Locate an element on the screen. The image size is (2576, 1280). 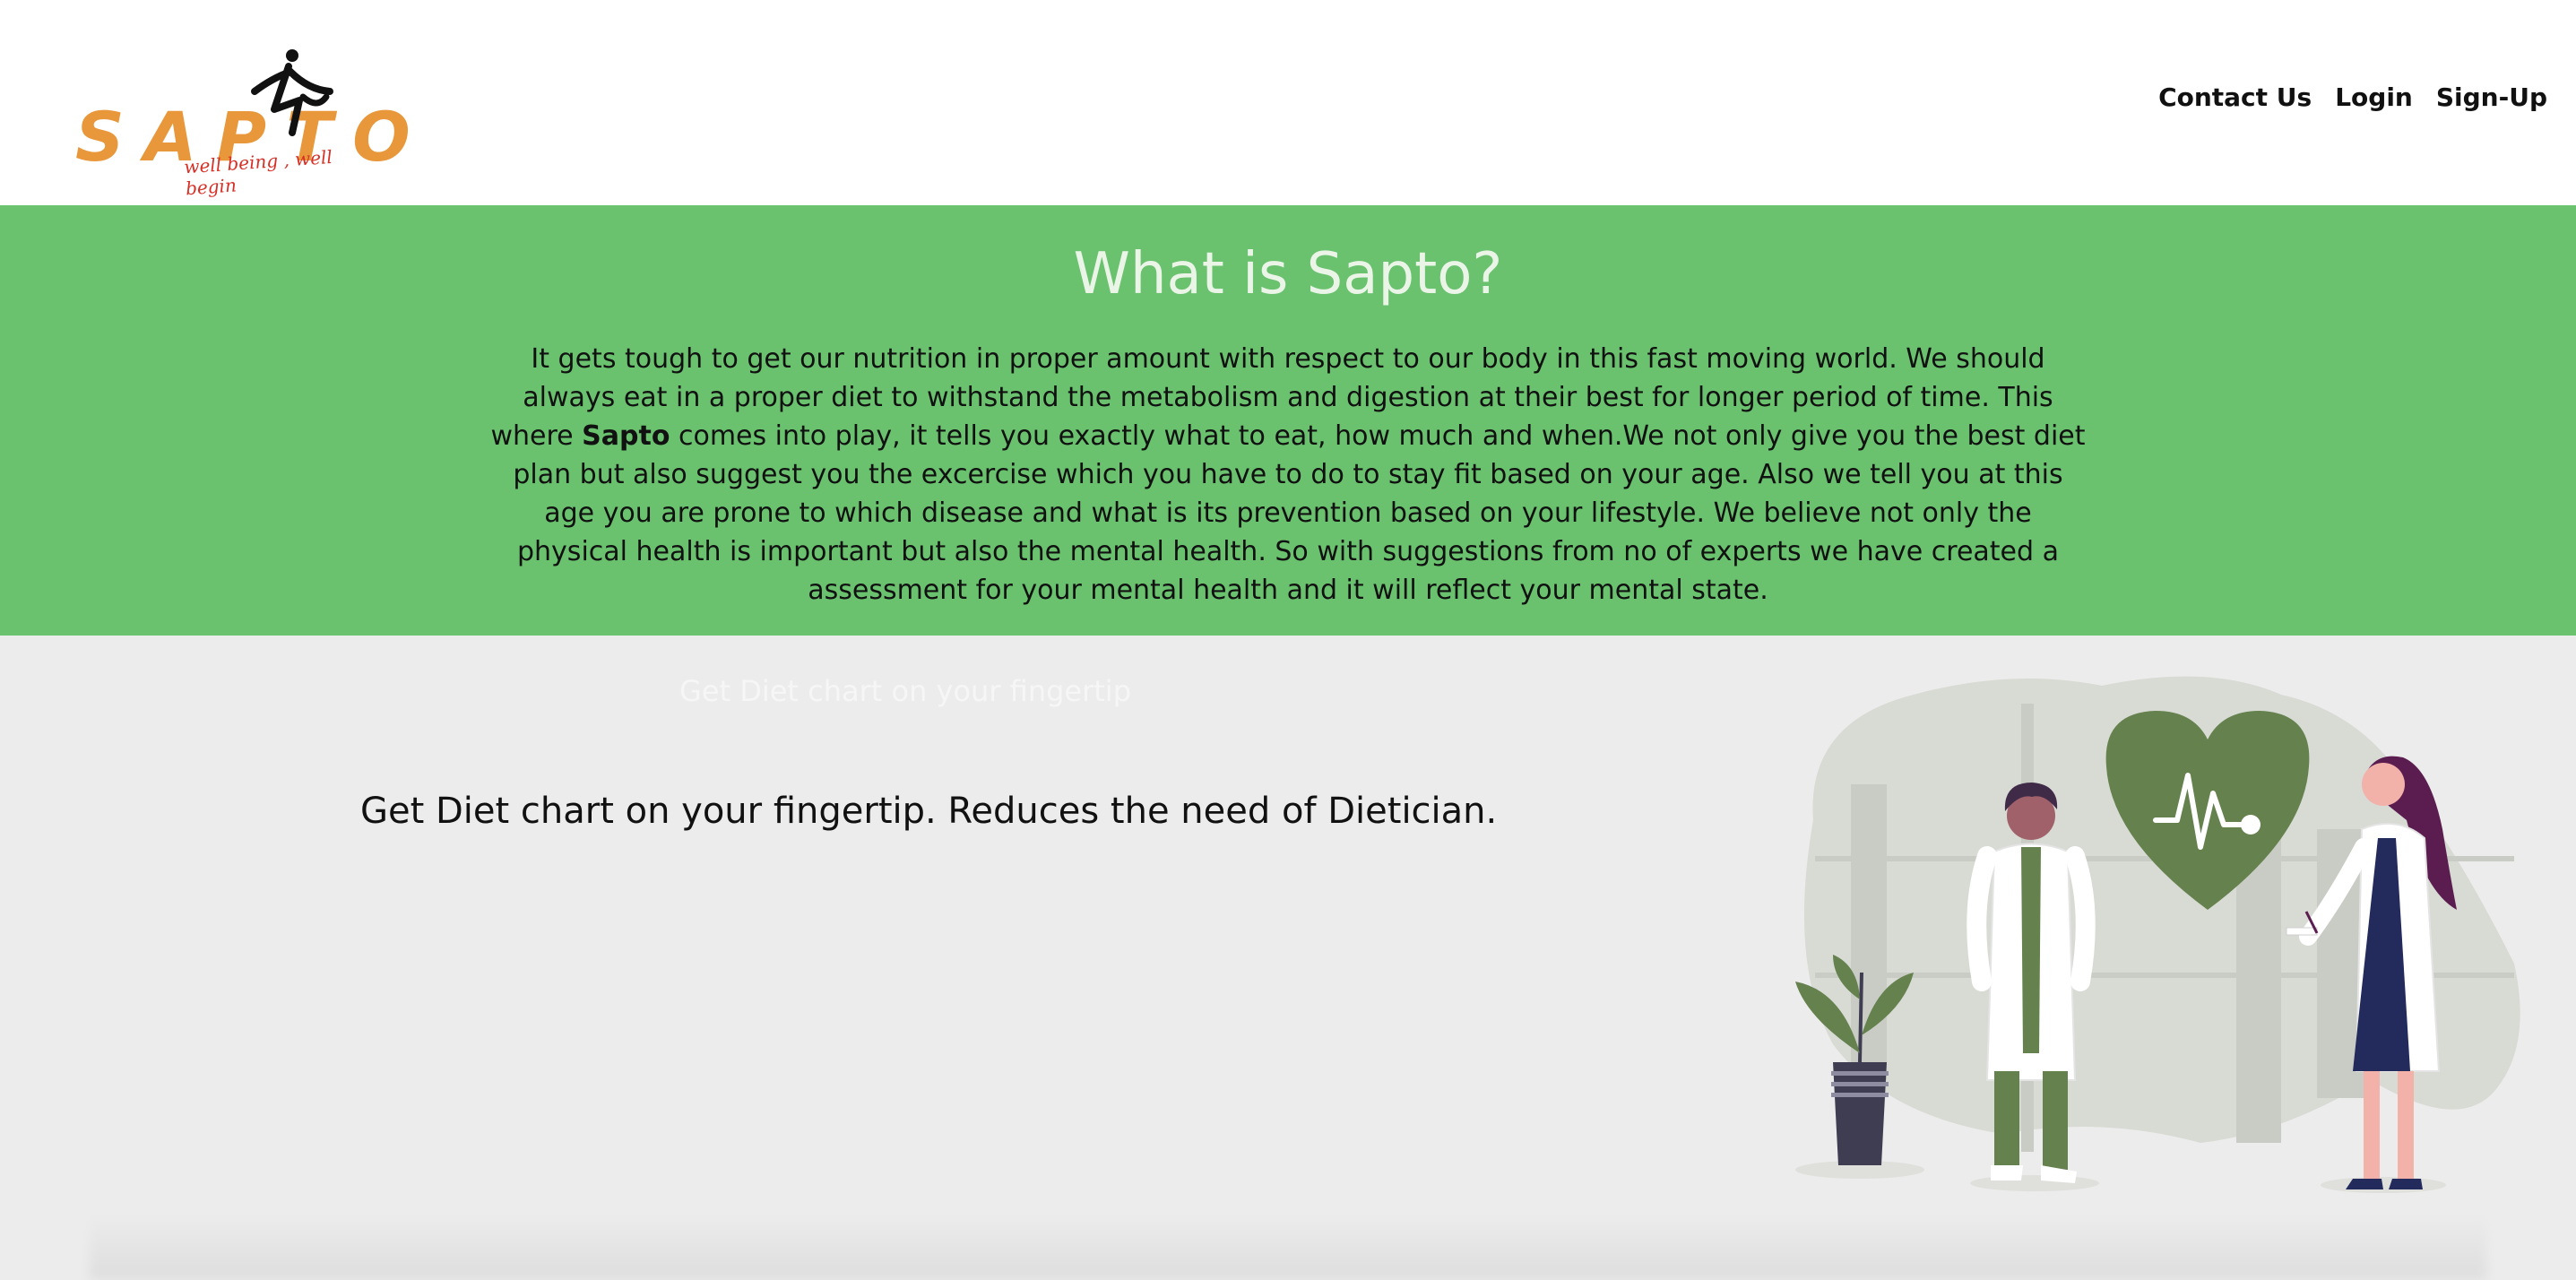
about-brand-name: Sapto is located at coordinates (626, 436).